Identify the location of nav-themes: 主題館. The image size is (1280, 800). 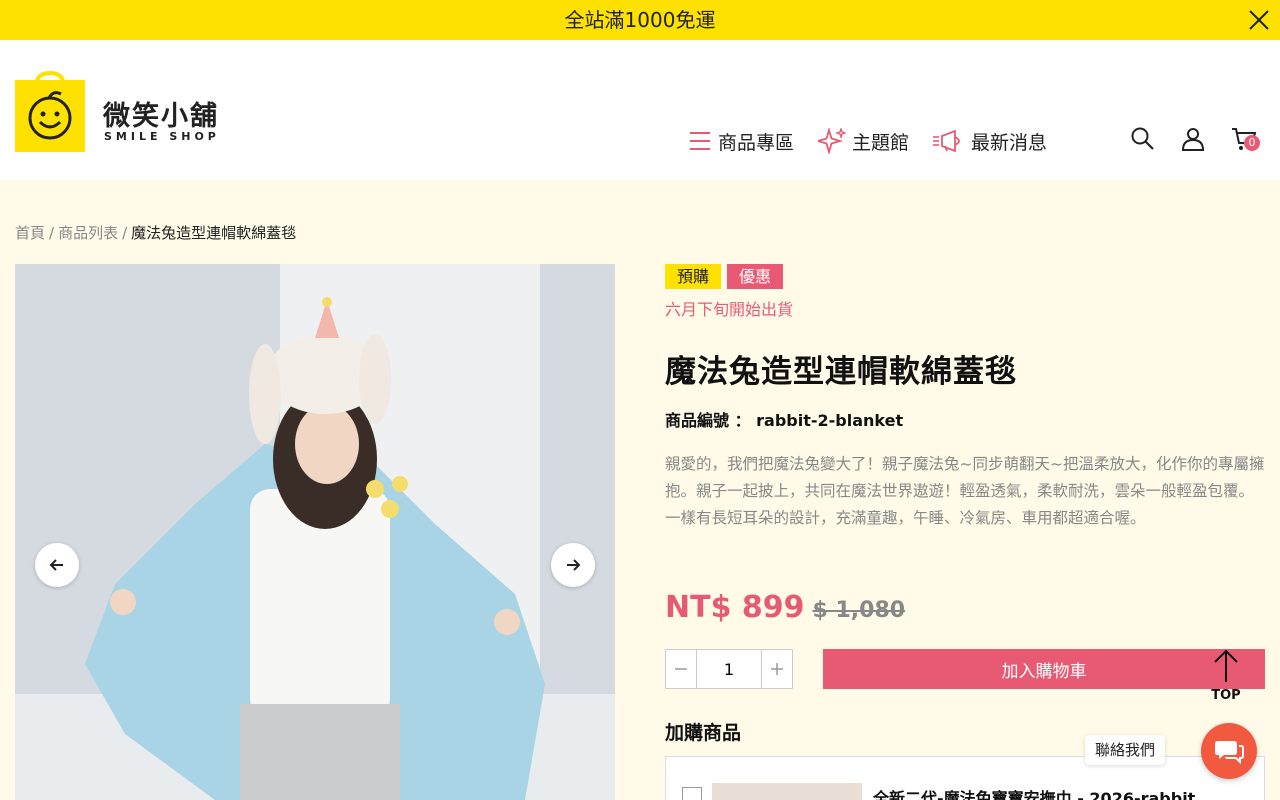
(863, 141).